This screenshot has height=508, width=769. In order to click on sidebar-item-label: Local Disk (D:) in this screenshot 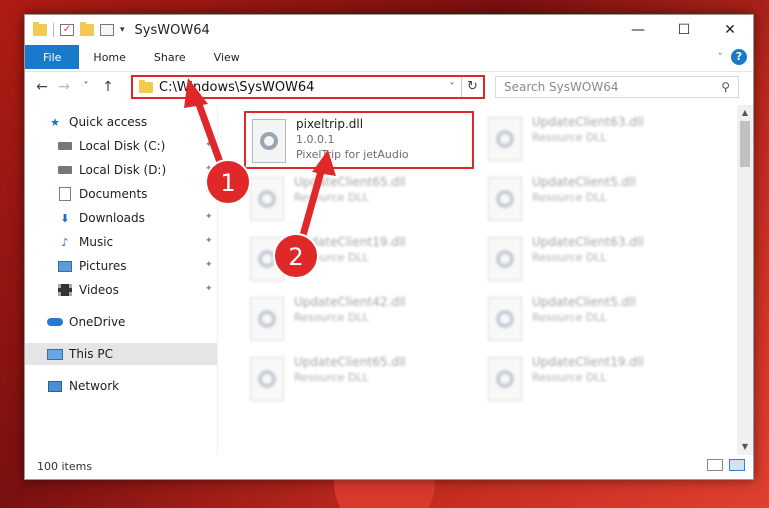, I will do `click(123, 170)`.